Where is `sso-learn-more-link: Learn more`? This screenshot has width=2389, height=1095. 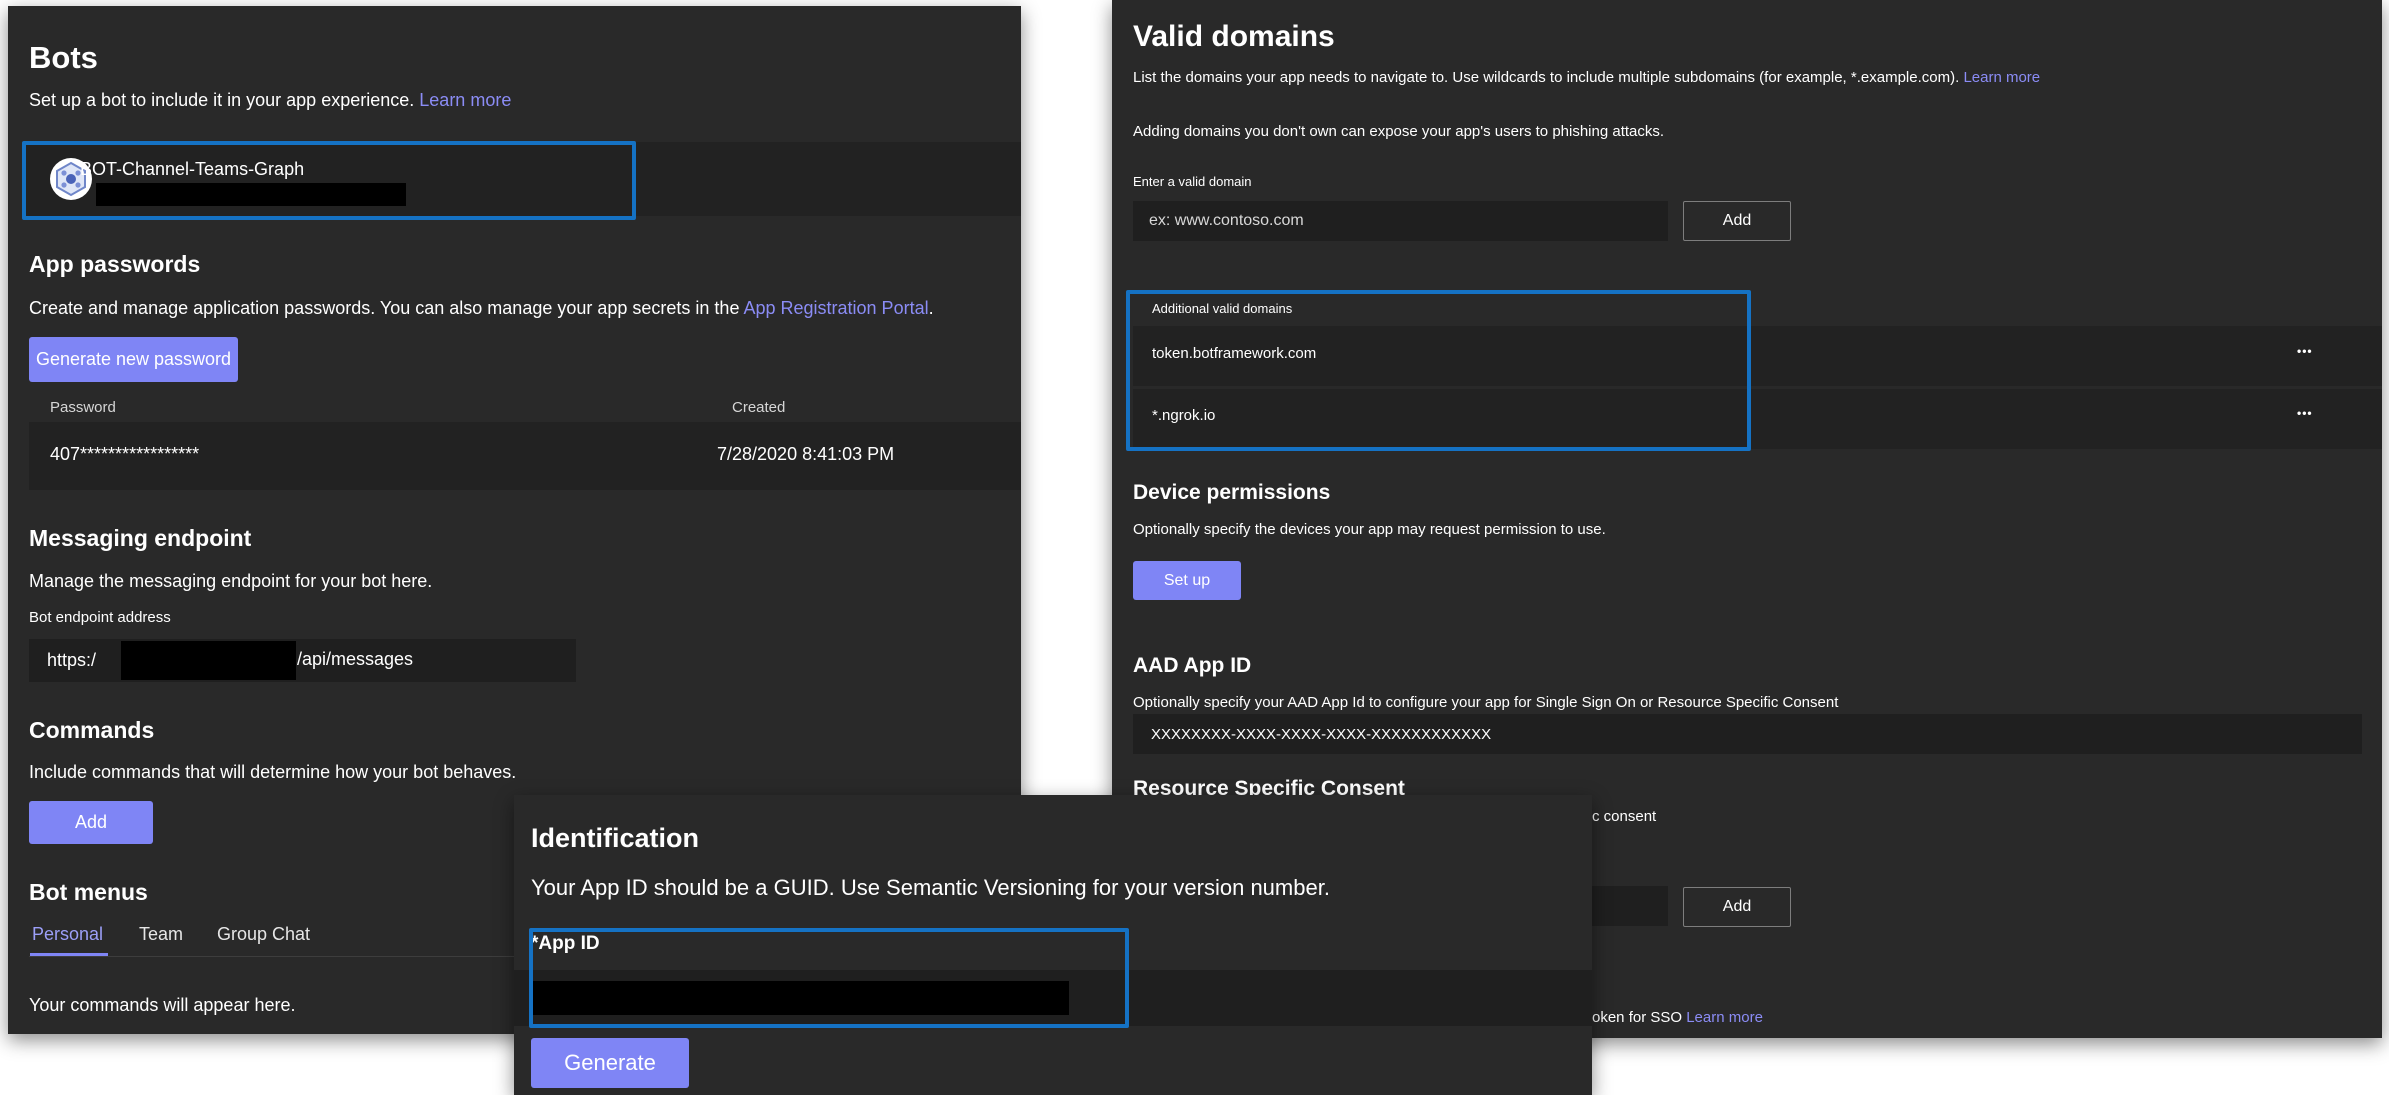 sso-learn-more-link: Learn more is located at coordinates (1724, 1017).